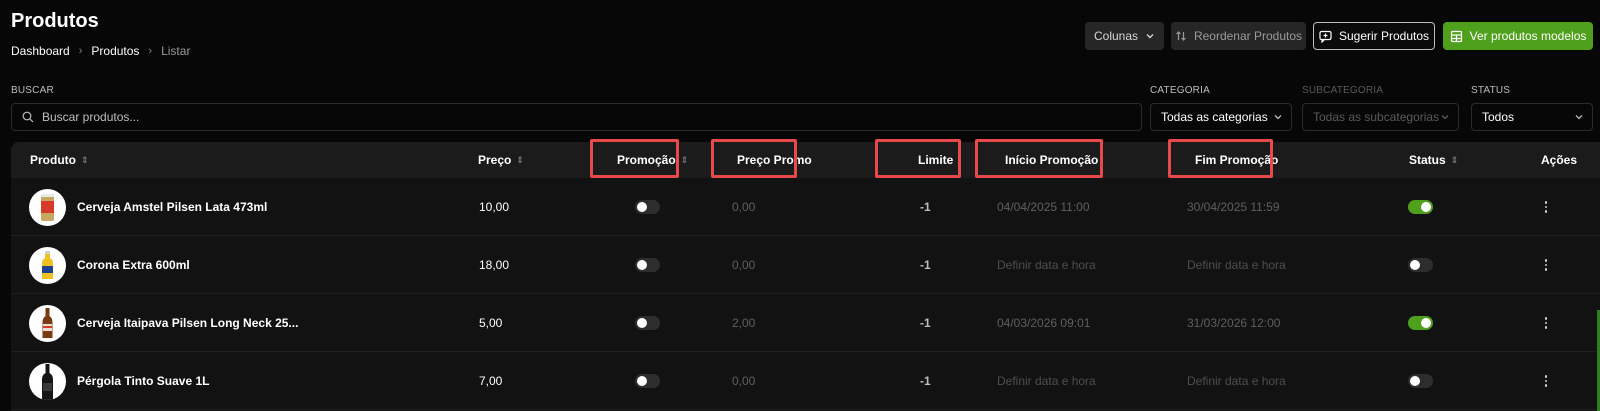 The width and height of the screenshot is (1600, 411). Describe the element at coordinates (491, 323) in the screenshot. I see `product-price: 5,00` at that location.